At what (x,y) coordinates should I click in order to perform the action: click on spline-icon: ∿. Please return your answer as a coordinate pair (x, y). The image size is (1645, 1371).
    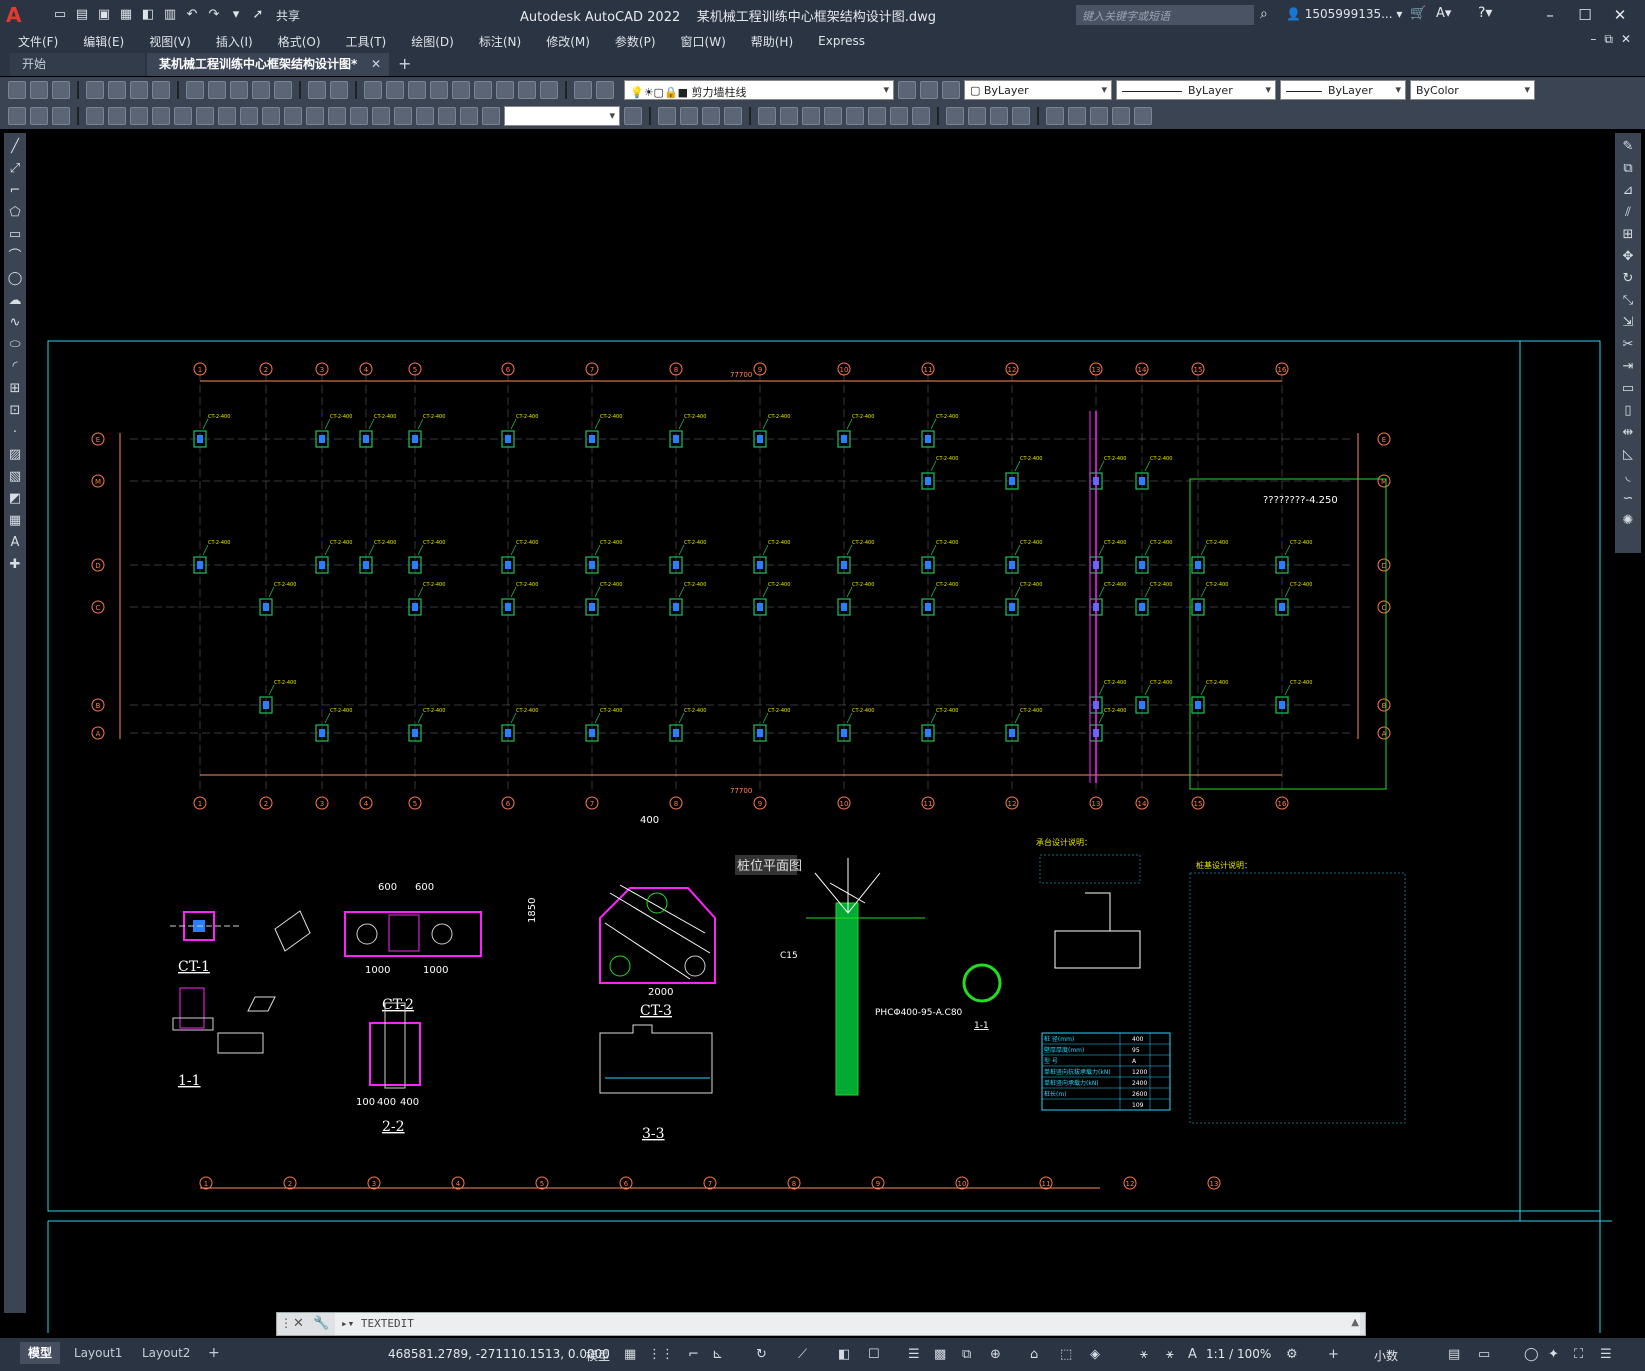
    Looking at the image, I should click on (15, 323).